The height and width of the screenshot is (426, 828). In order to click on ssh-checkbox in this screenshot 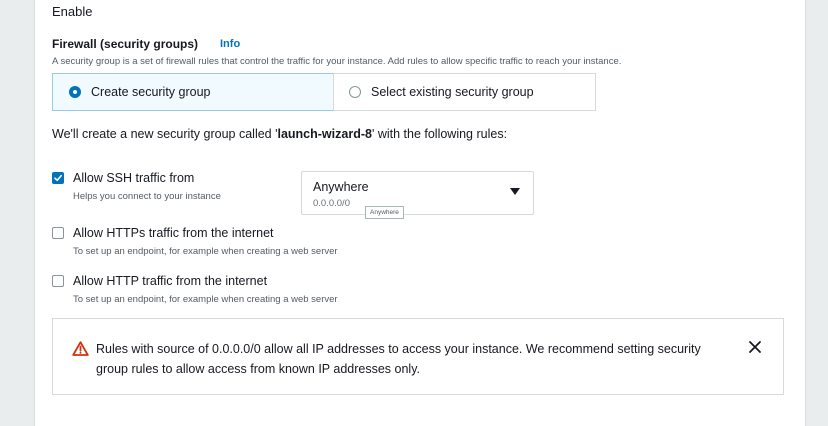, I will do `click(58, 178)`.